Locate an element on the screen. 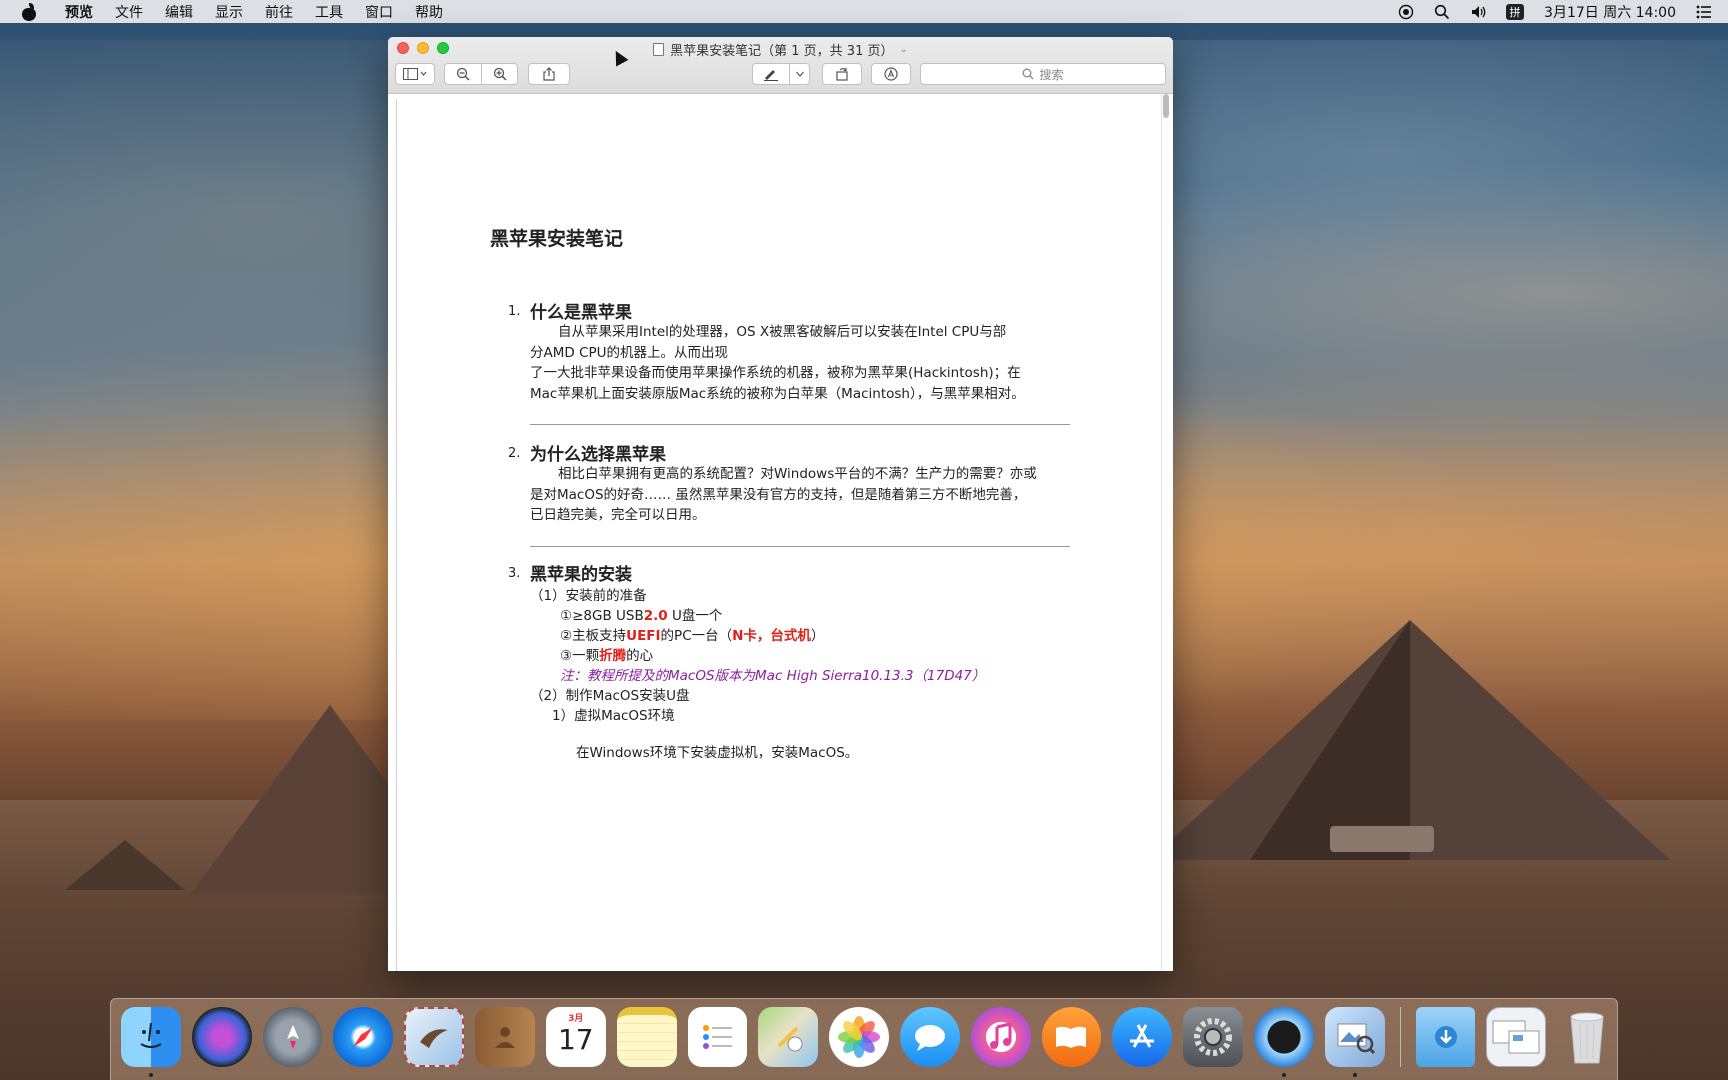 The height and width of the screenshot is (1080, 1728). section-heading: 为什么选择黑苹果 is located at coordinates (598, 455).